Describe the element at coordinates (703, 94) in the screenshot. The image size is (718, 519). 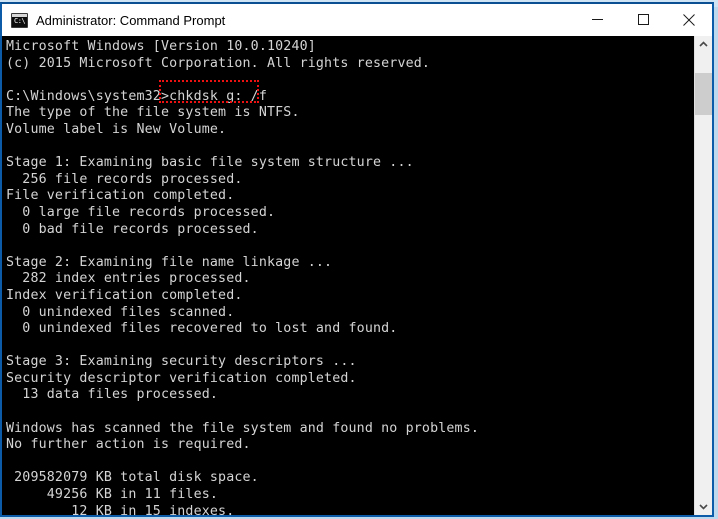
I see `scrollbar-thumb` at that location.